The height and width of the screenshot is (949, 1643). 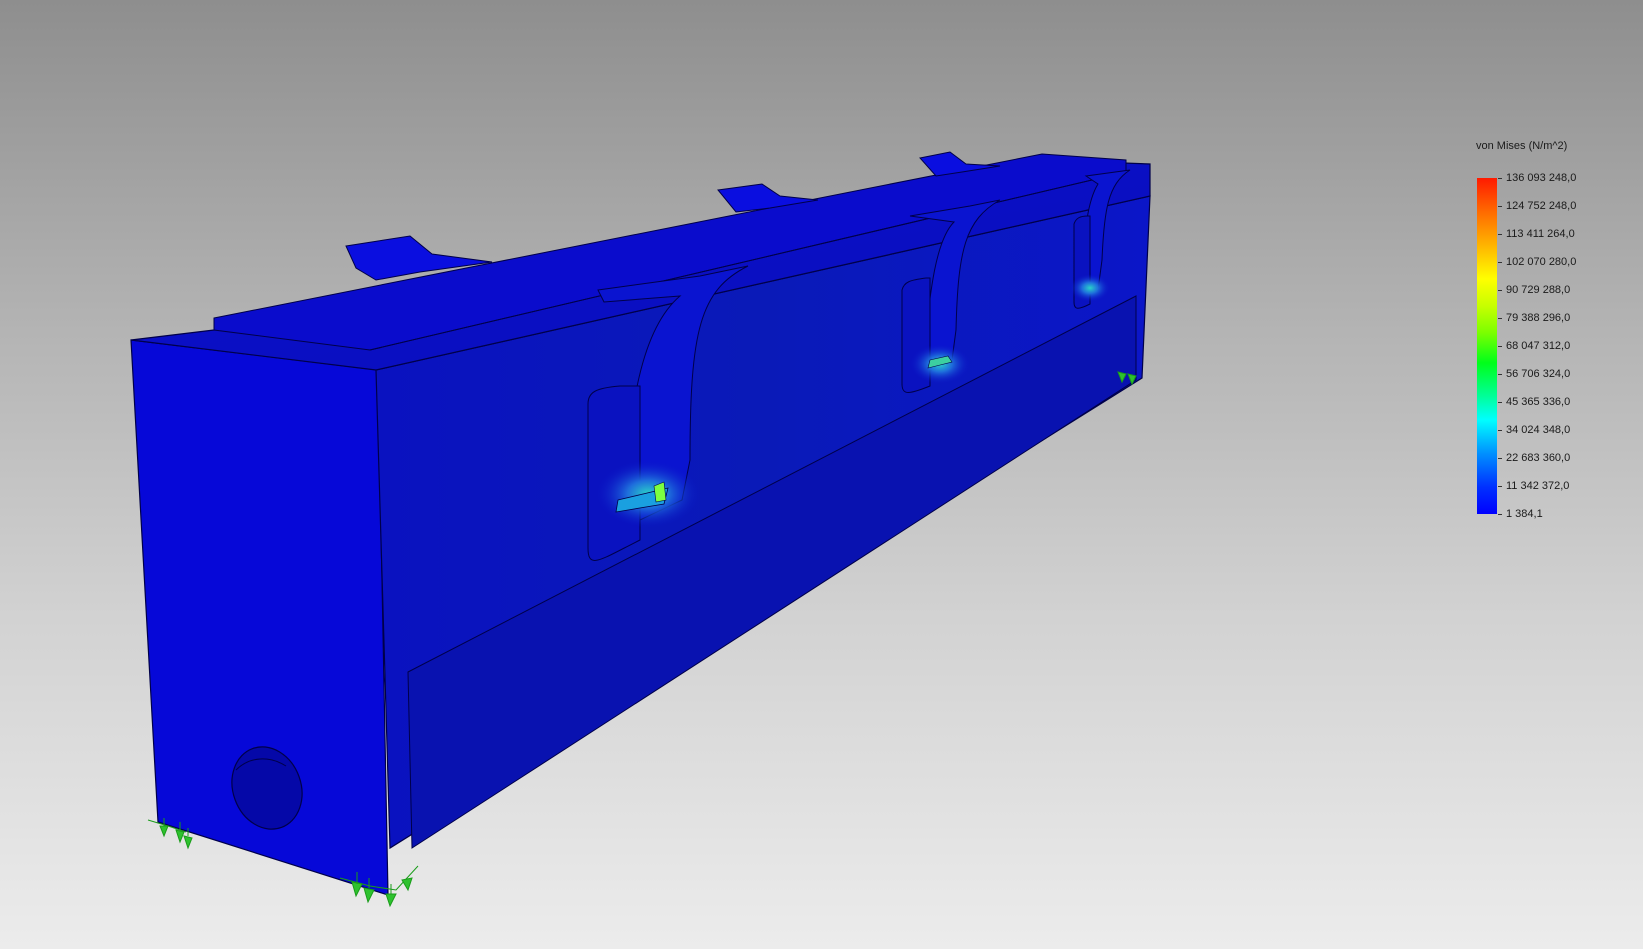 I want to click on legend-tick-label: 79 388 296,0, so click(x=1538, y=318).